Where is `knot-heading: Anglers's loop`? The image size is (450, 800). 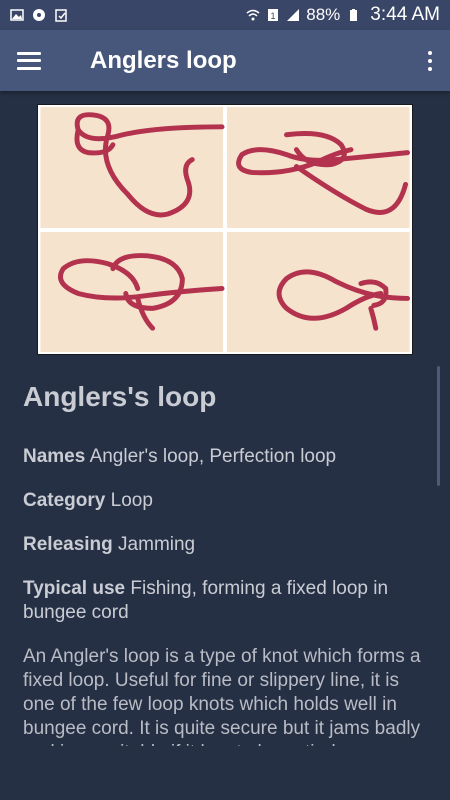
knot-heading: Anglers's loop is located at coordinates (120, 396).